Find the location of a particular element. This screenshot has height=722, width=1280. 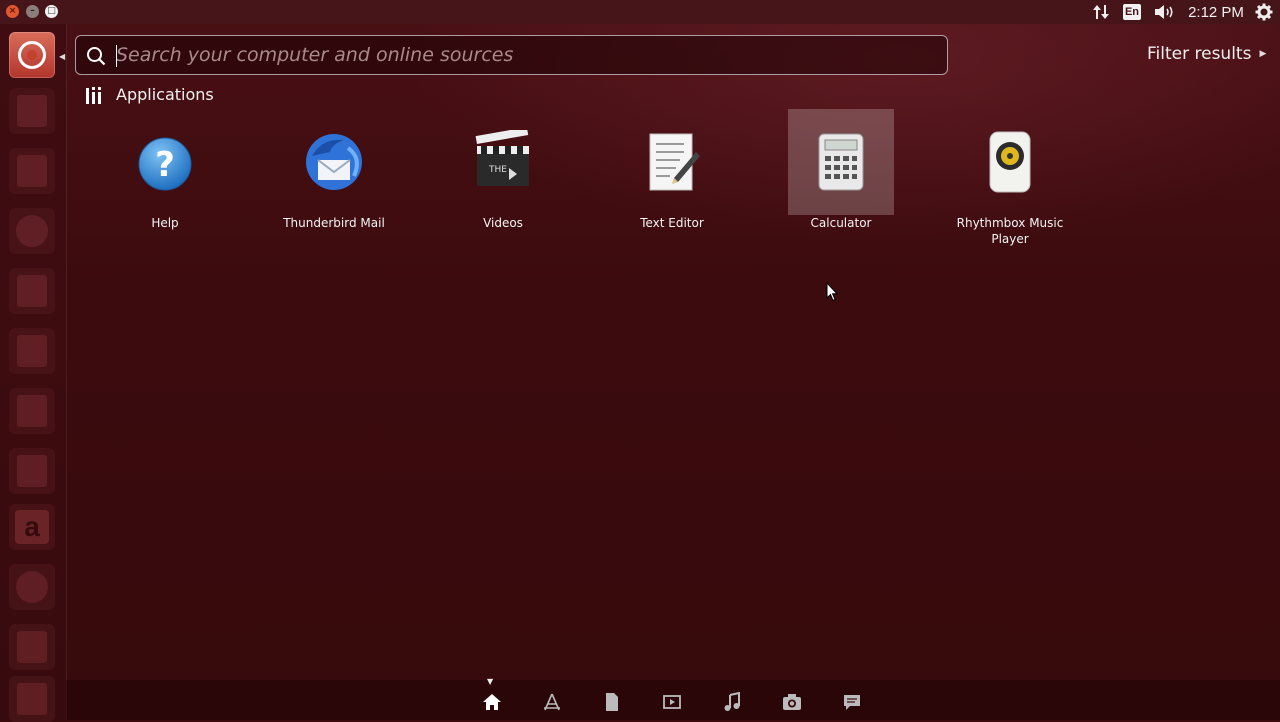

lens-files is located at coordinates (612, 702).